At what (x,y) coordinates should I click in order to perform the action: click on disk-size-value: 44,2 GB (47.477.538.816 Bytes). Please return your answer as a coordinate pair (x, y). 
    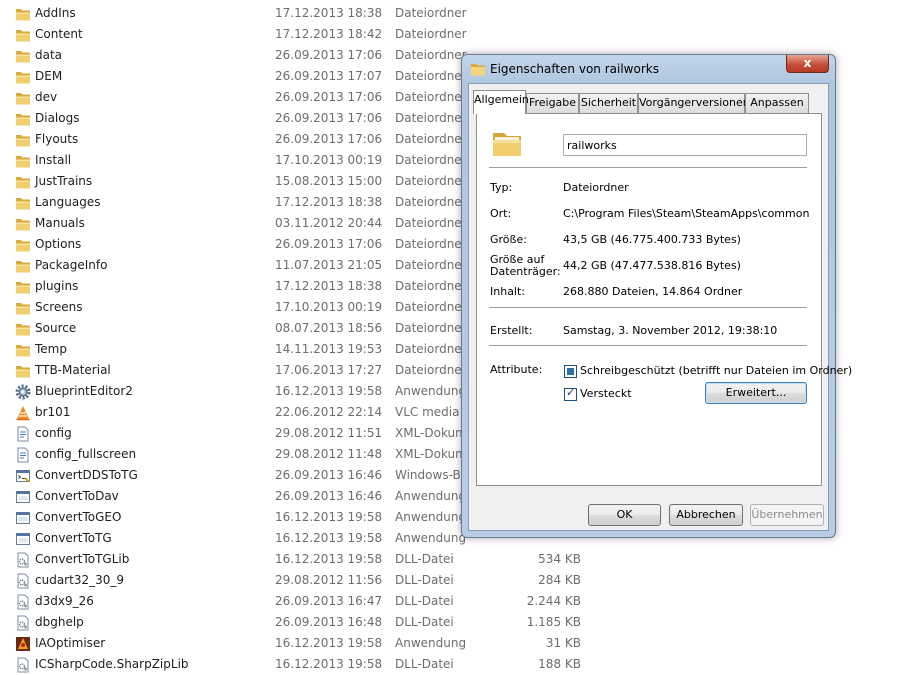
    Looking at the image, I should click on (652, 265).